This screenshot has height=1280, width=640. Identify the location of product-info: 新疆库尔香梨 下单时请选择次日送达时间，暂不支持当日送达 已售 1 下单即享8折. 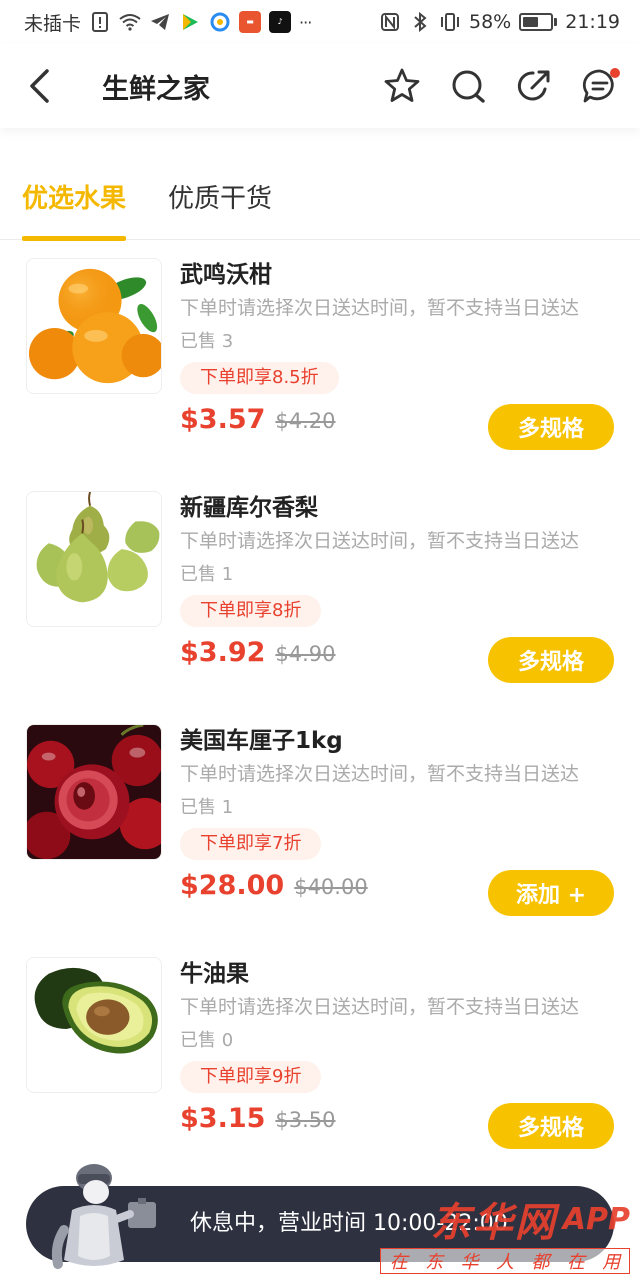
(400, 559).